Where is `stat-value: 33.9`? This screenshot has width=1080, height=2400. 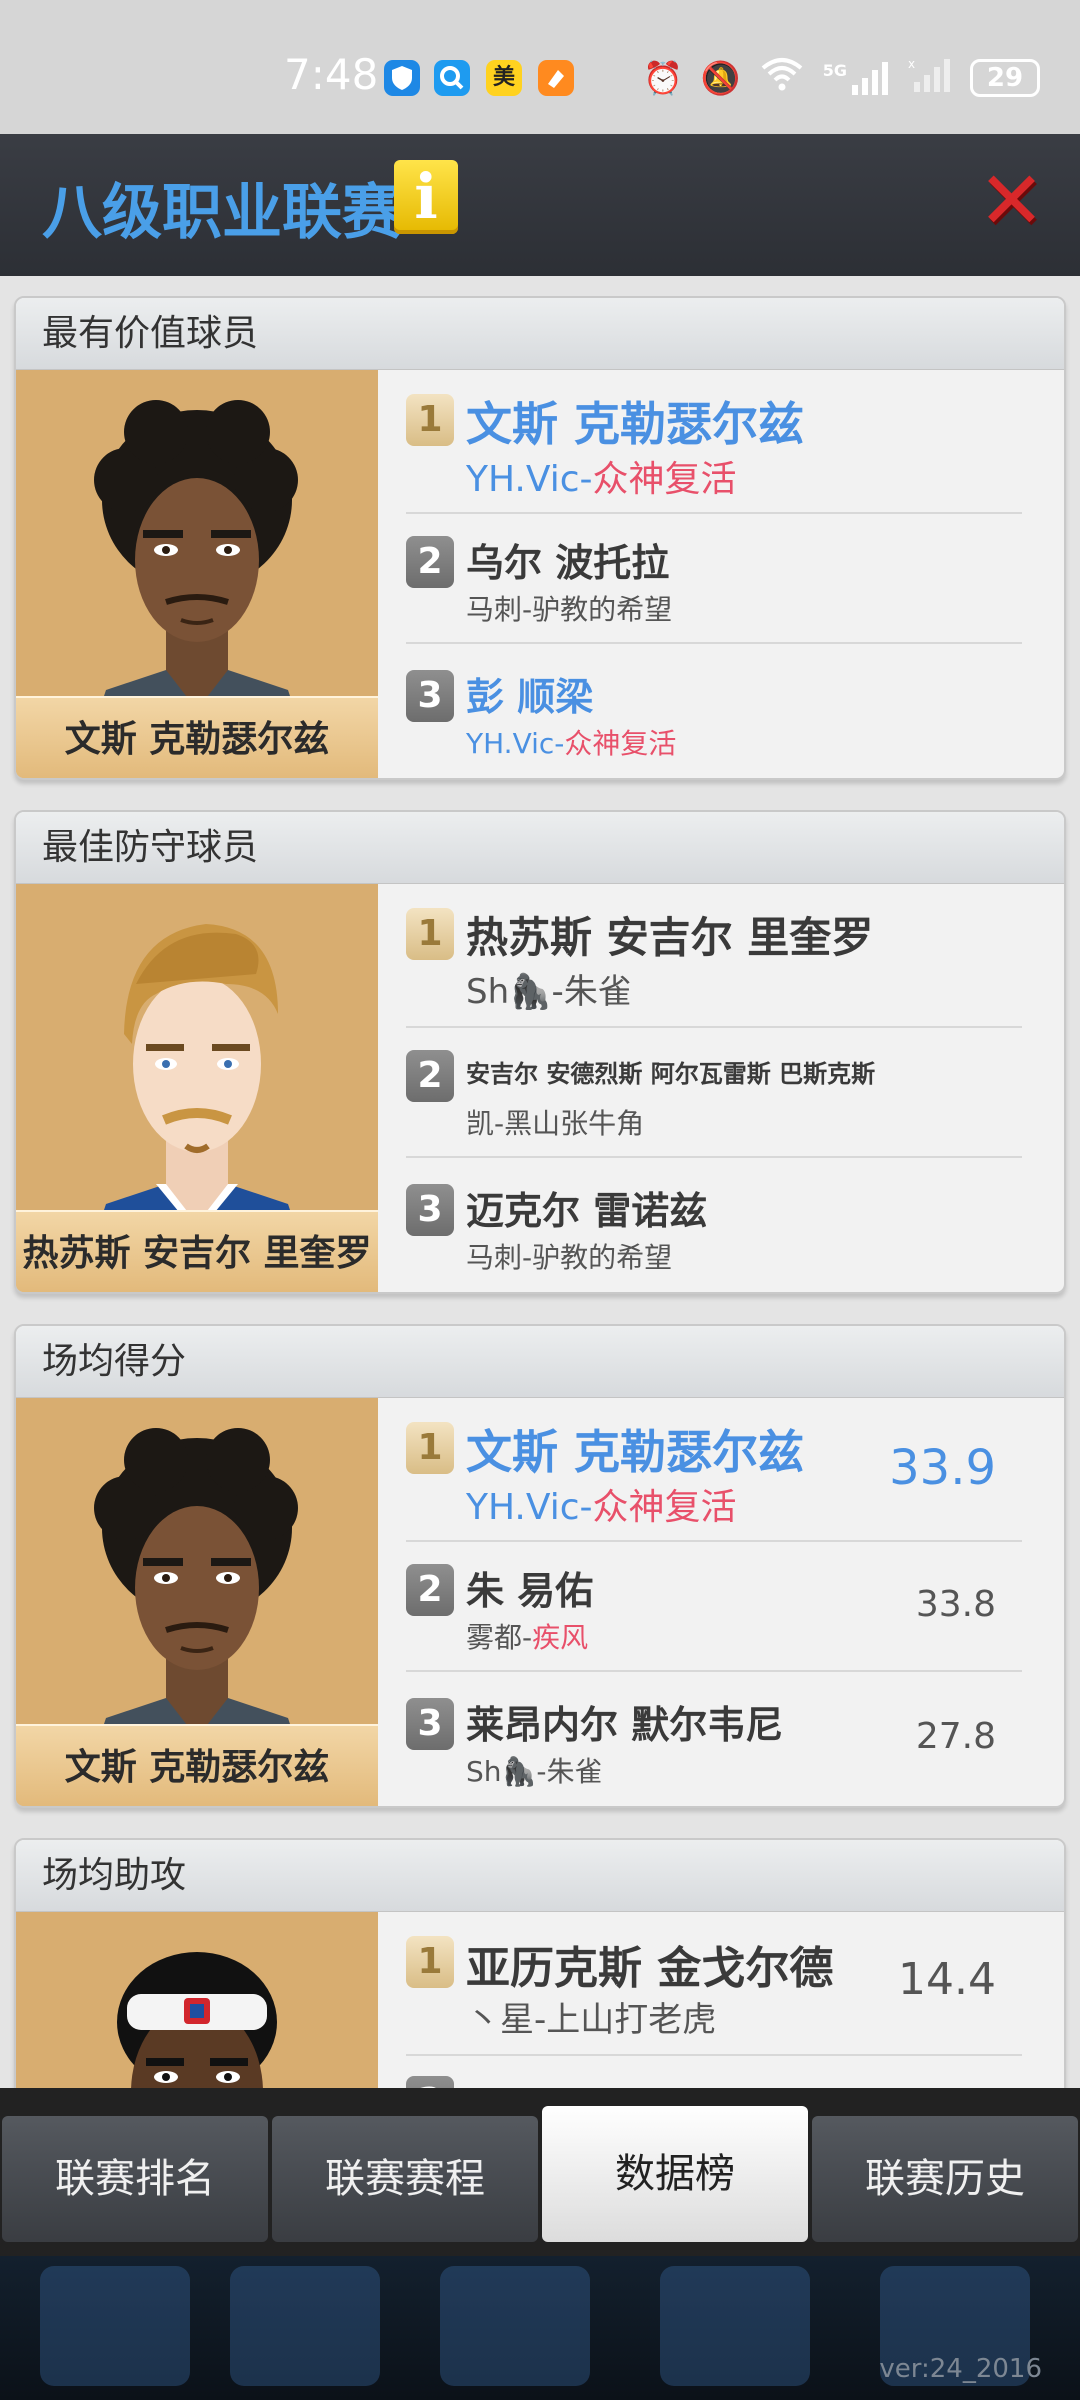 stat-value: 33.9 is located at coordinates (942, 1468).